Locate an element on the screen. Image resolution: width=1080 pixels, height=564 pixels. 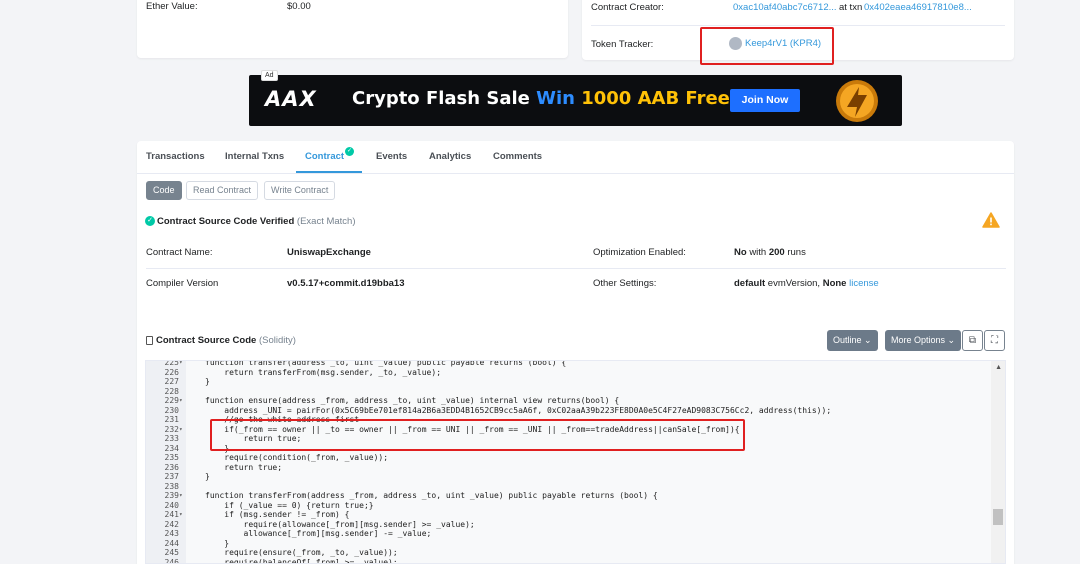
line-number: 240 is located at coordinates (171, 505).